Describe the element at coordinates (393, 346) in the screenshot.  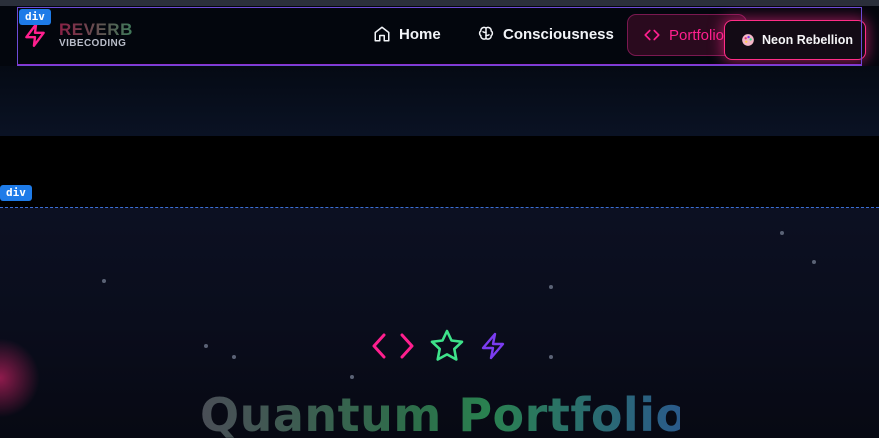
I see `code-icon` at that location.